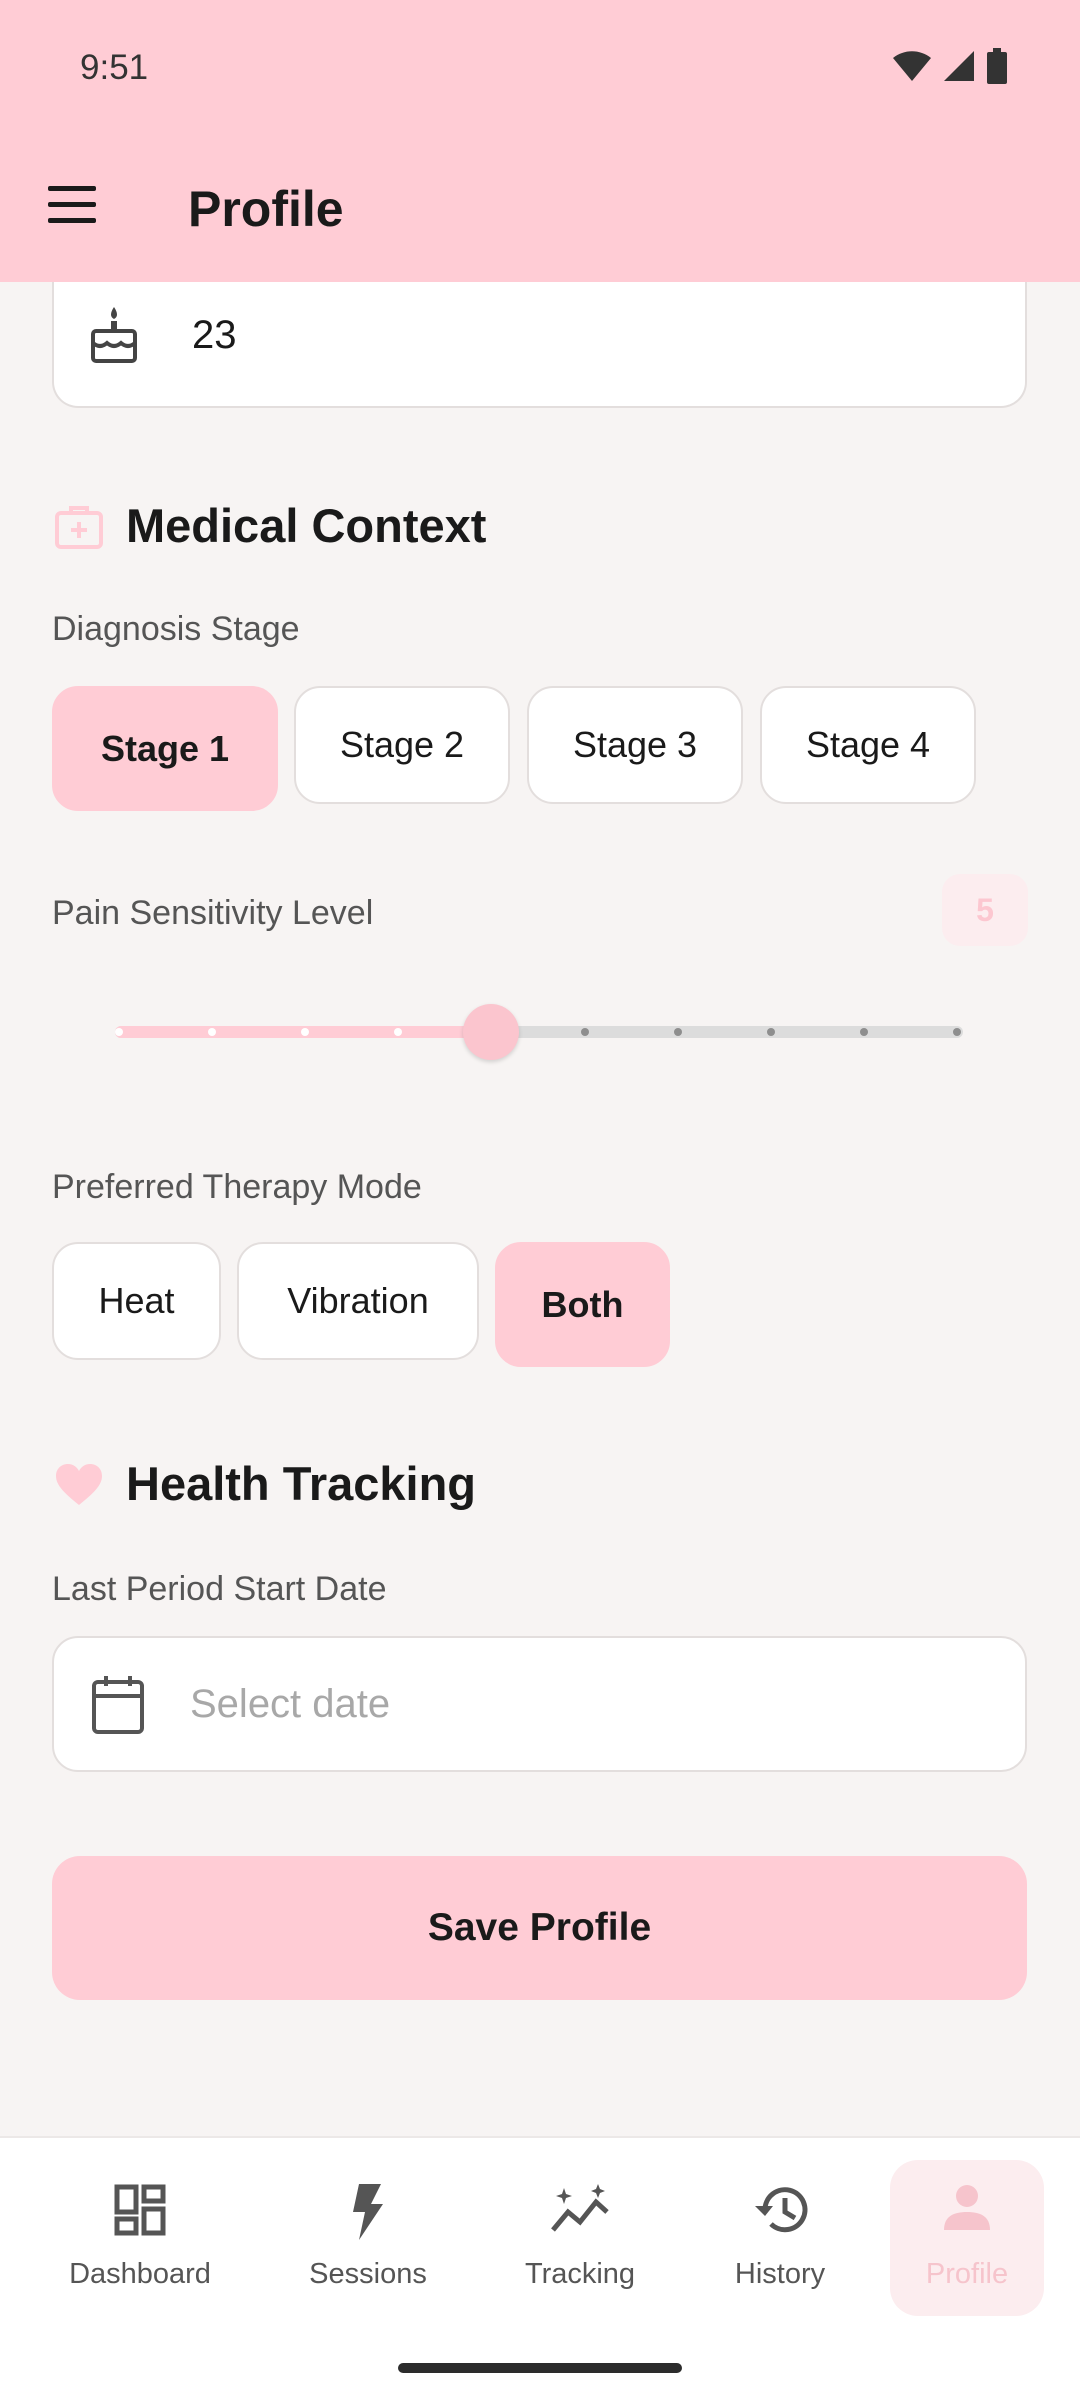  What do you see at coordinates (635, 745) in the screenshot?
I see `chip-stage-3: Stage 3` at bounding box center [635, 745].